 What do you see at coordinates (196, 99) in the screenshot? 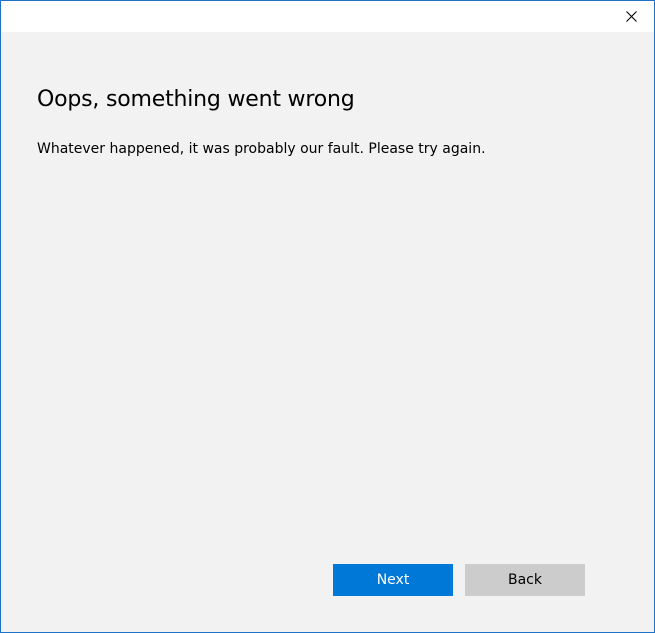
I see `page-title: Oops, something went wrong` at bounding box center [196, 99].